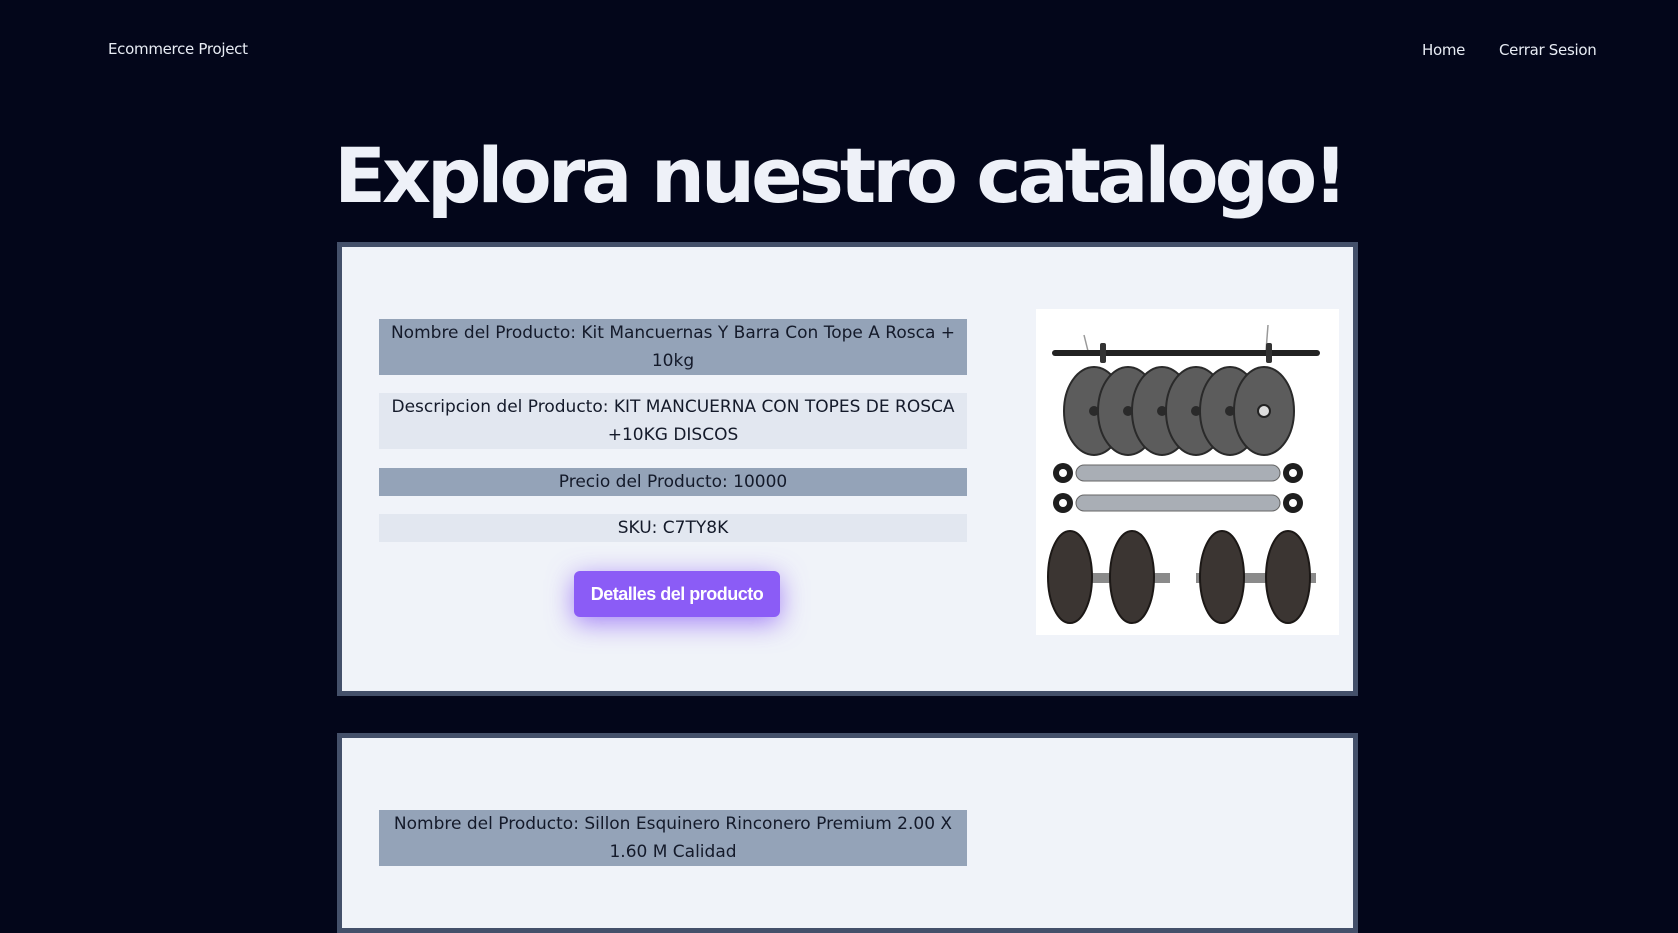 The height and width of the screenshot is (933, 1678). I want to click on product-sku: SKU: C7TY8K, so click(673, 528).